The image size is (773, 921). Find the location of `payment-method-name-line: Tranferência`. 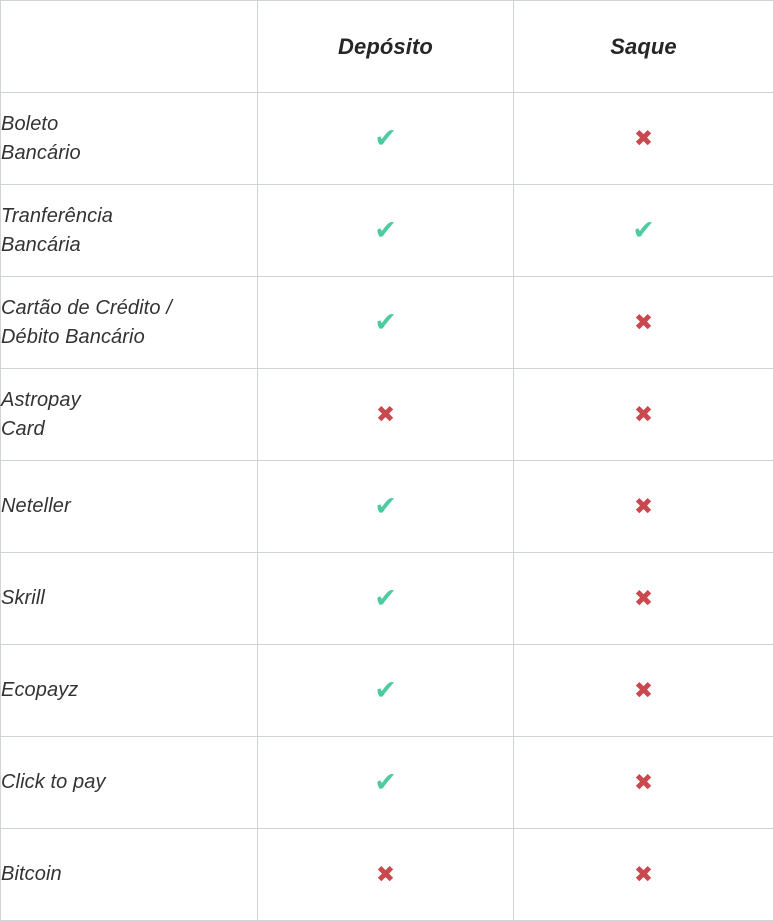

payment-method-name-line: Tranferência is located at coordinates (129, 216).